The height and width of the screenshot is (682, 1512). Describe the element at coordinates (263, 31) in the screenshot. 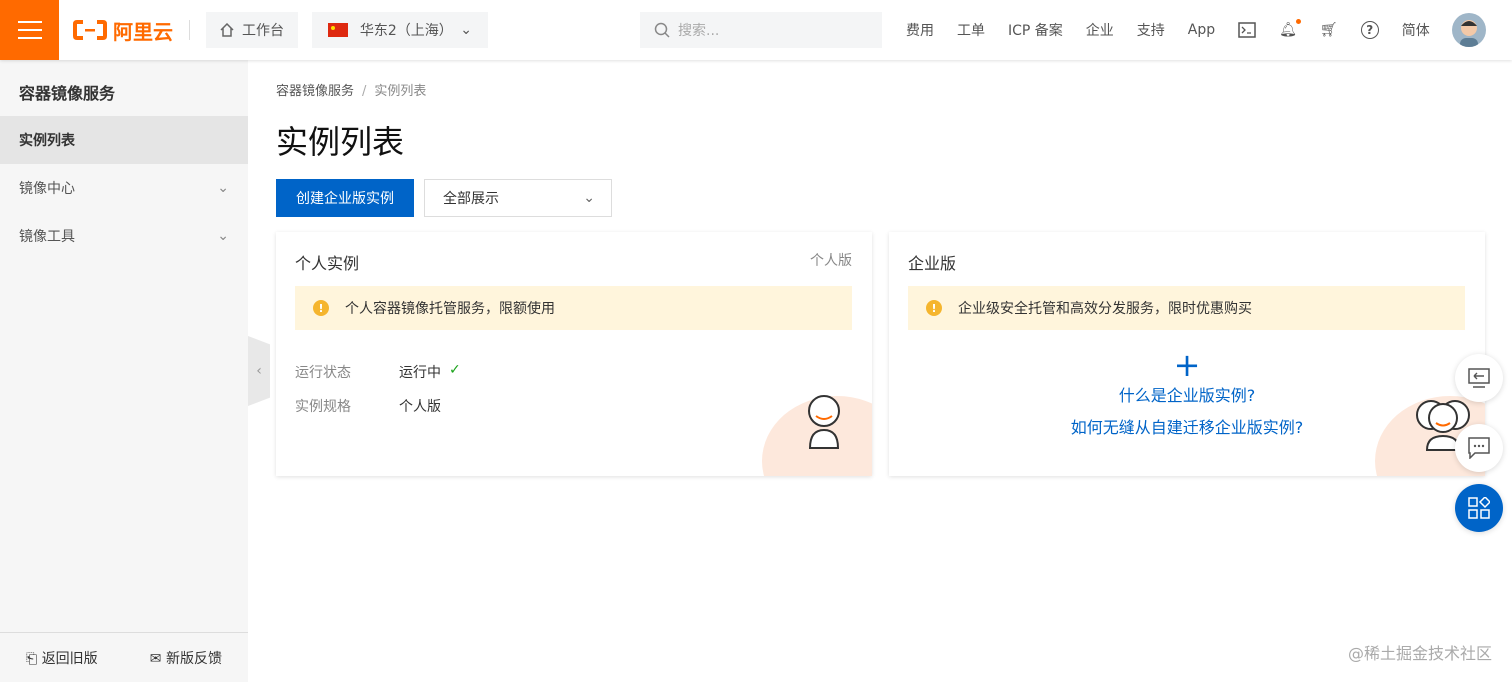

I see `workbench-label: 工作台` at that location.